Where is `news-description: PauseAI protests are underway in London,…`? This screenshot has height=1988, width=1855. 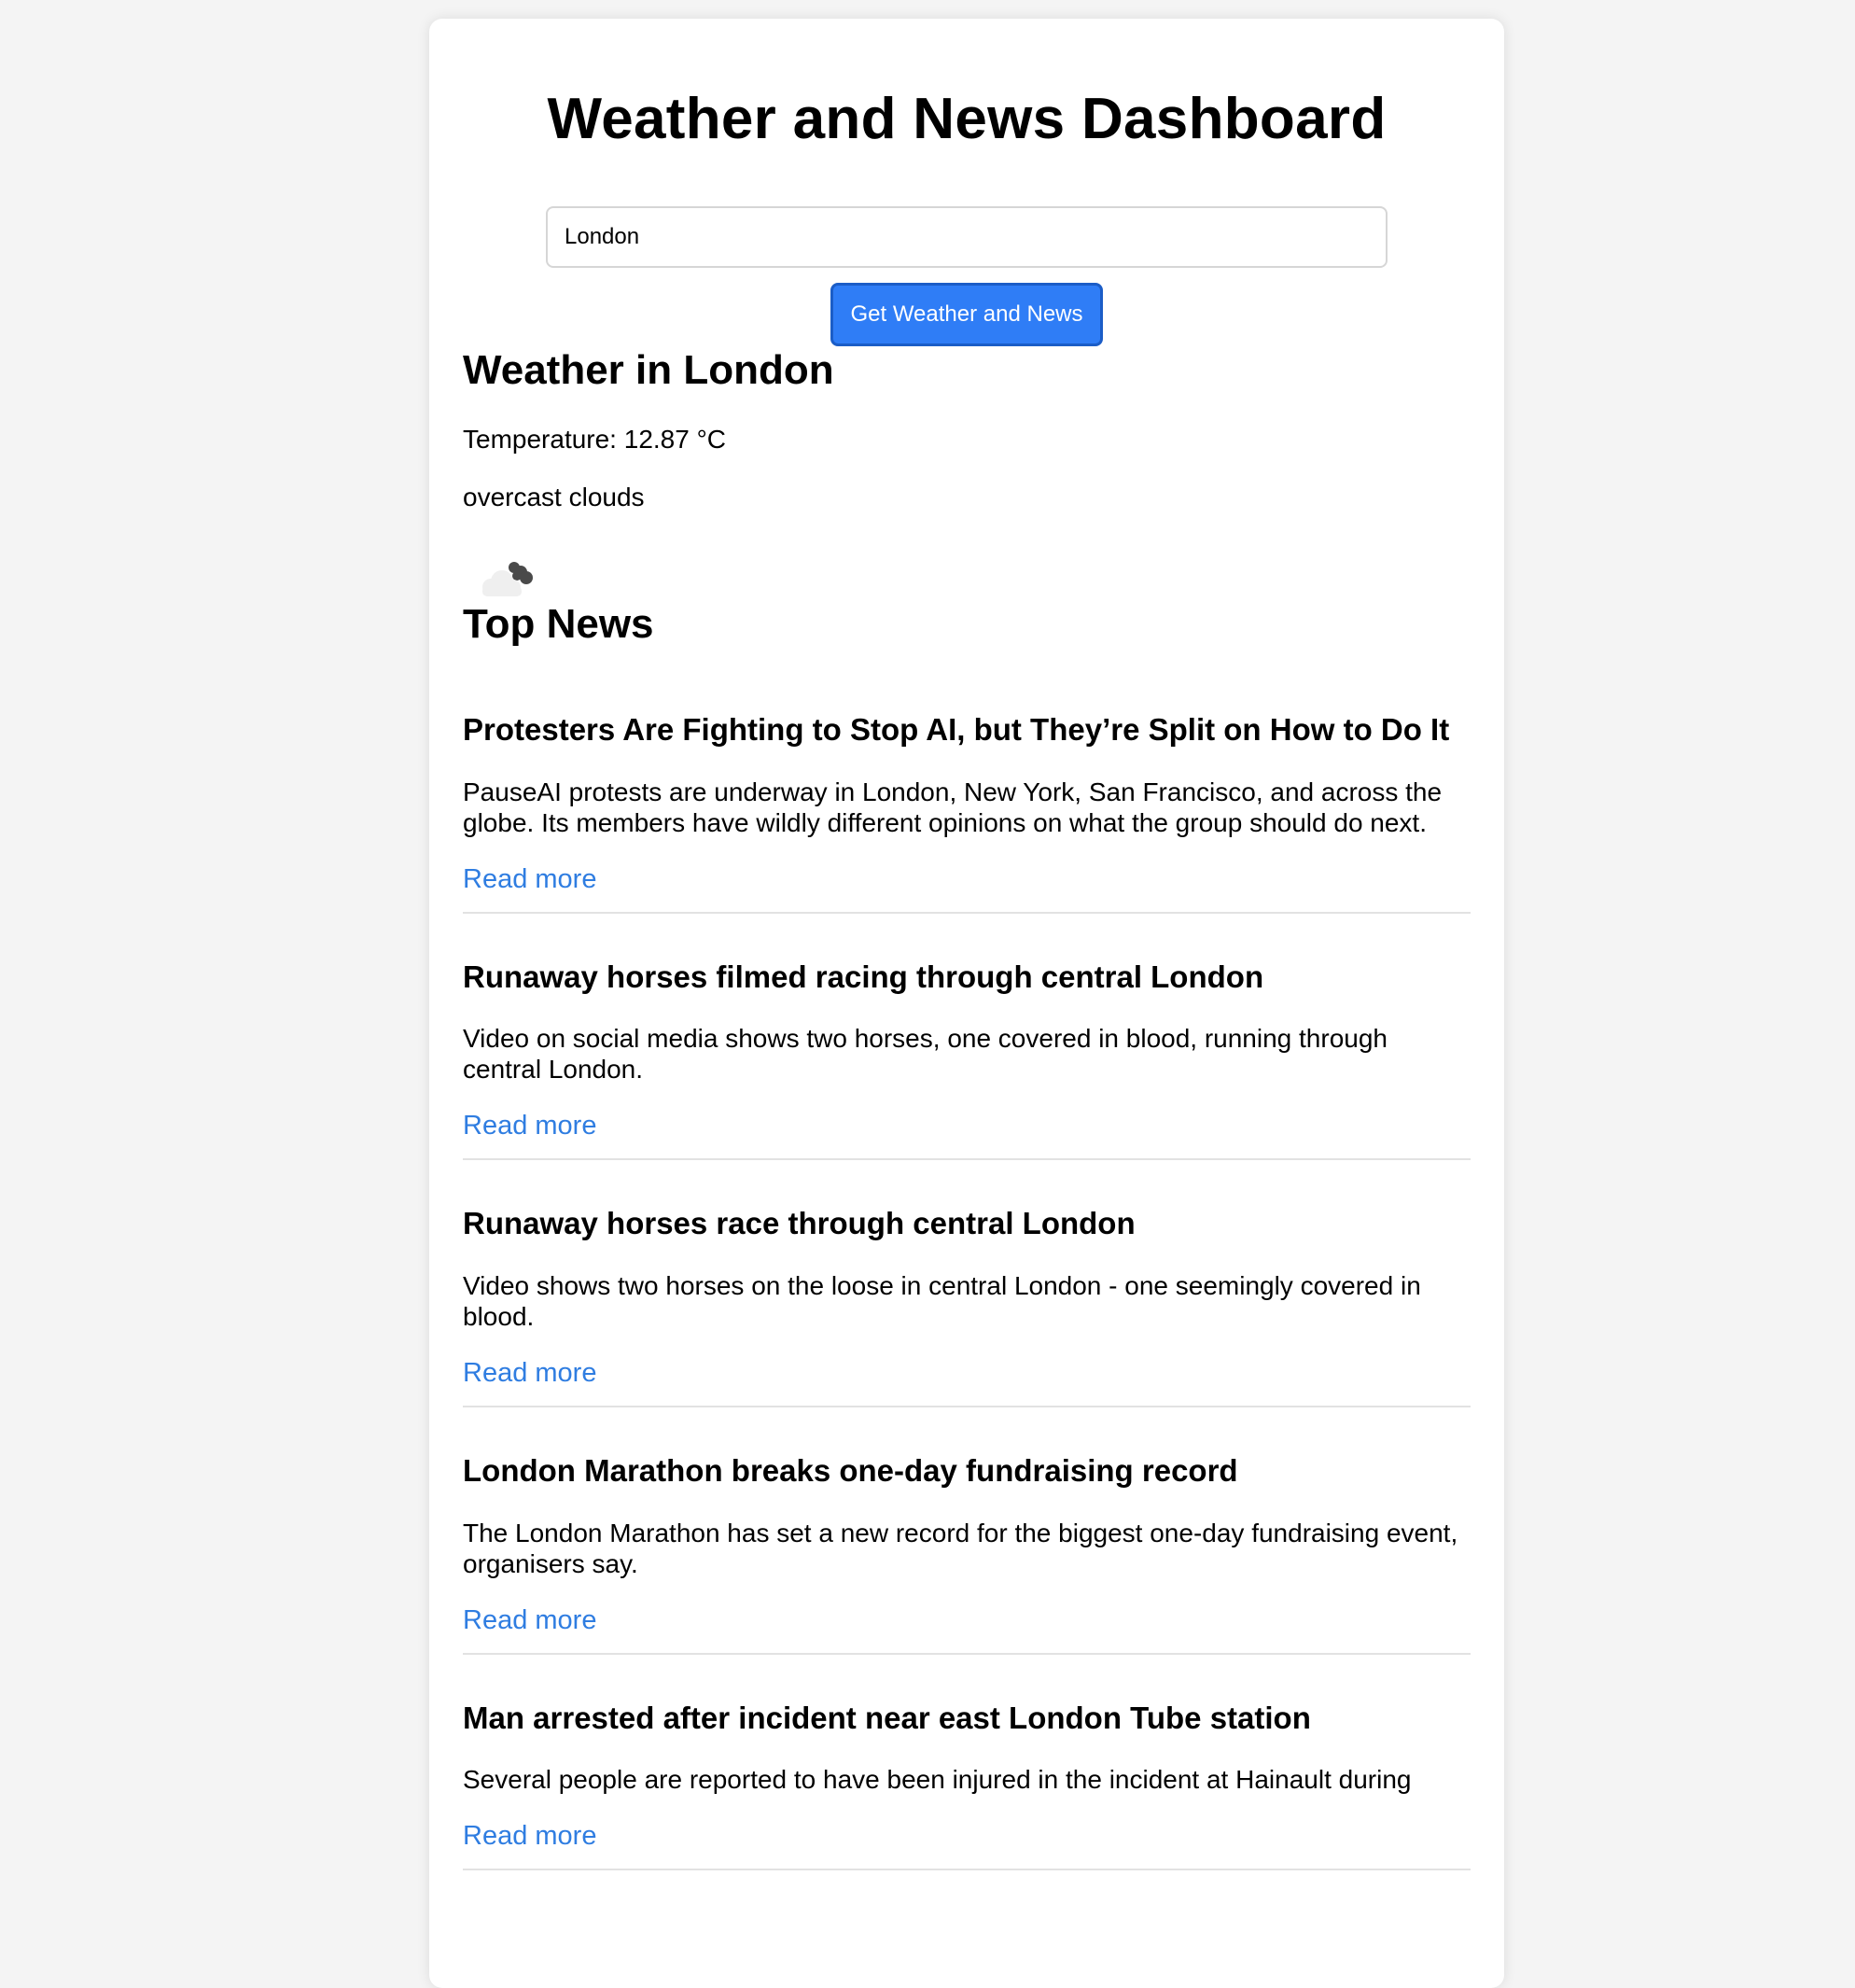
news-description: PauseAI protests are underway in London,… is located at coordinates (953, 807).